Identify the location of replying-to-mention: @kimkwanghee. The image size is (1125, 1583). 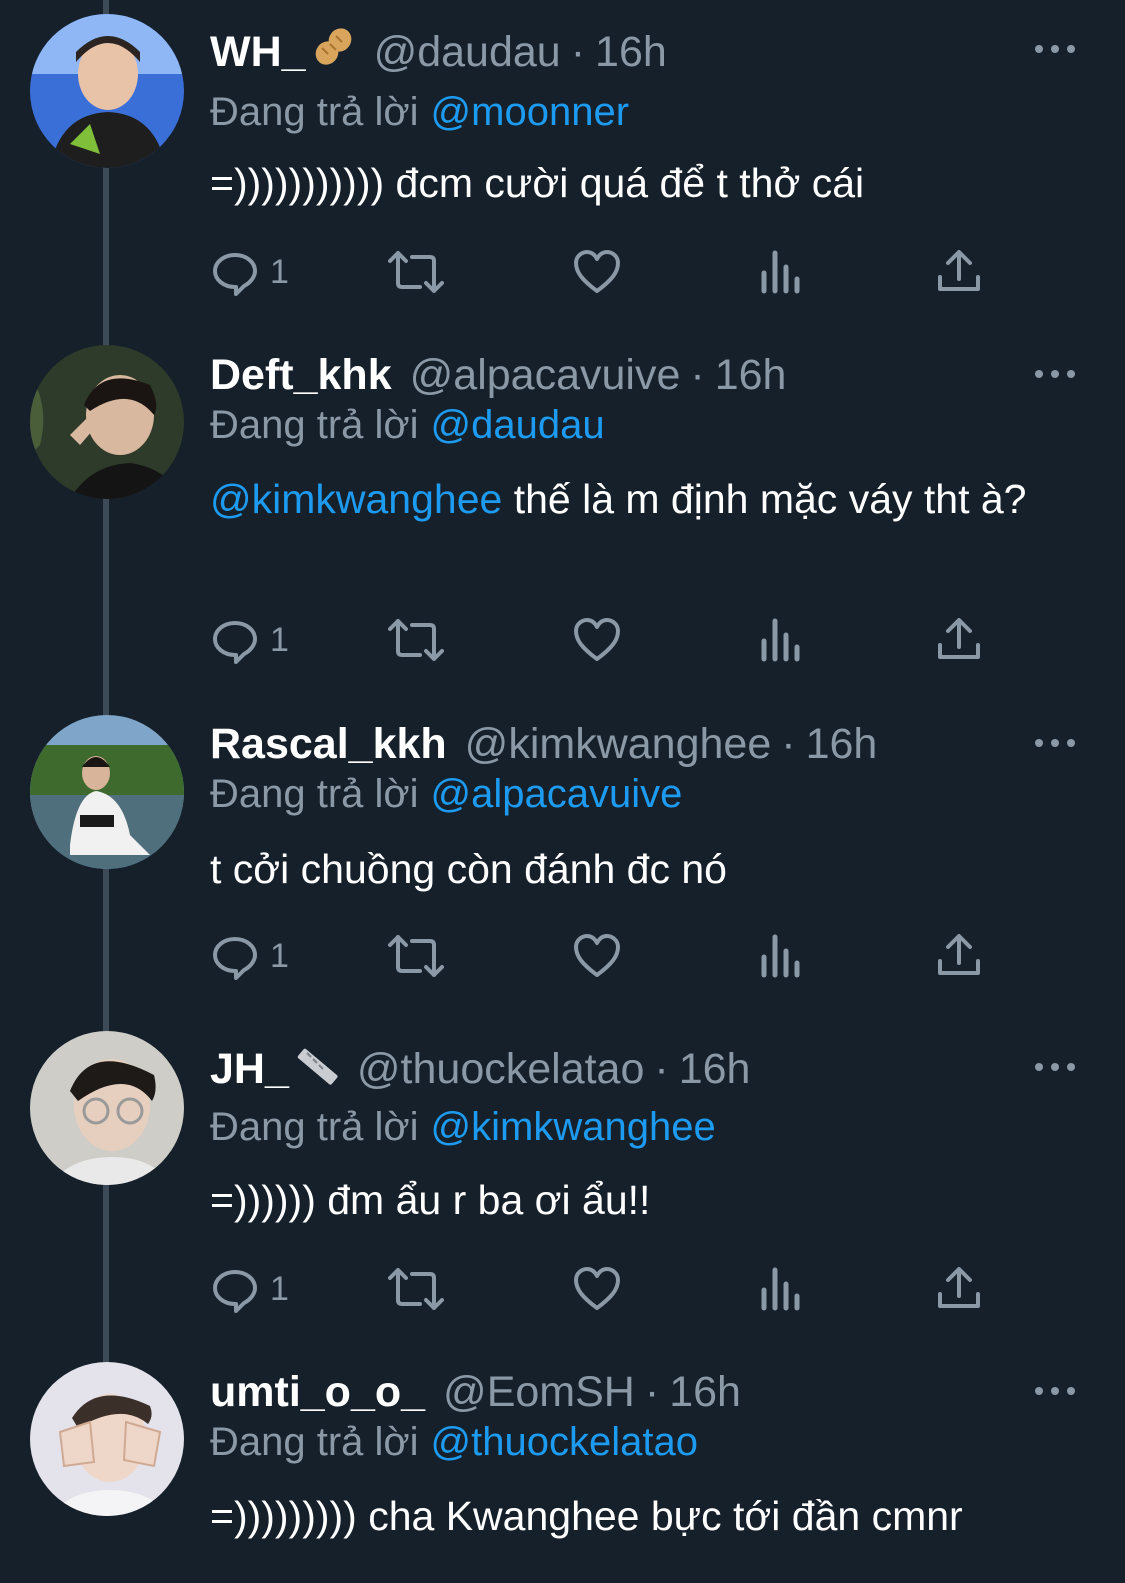
(573, 1127).